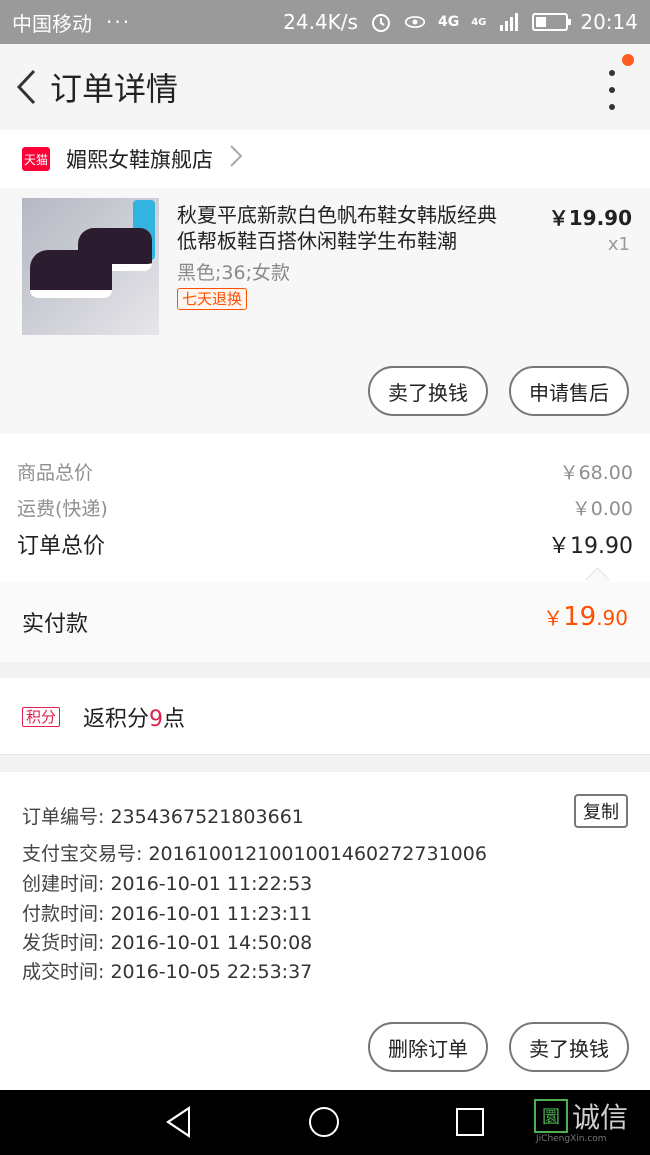 This screenshot has height=1155, width=650. Describe the element at coordinates (552, 22) in the screenshot. I see `battery-icon` at that location.